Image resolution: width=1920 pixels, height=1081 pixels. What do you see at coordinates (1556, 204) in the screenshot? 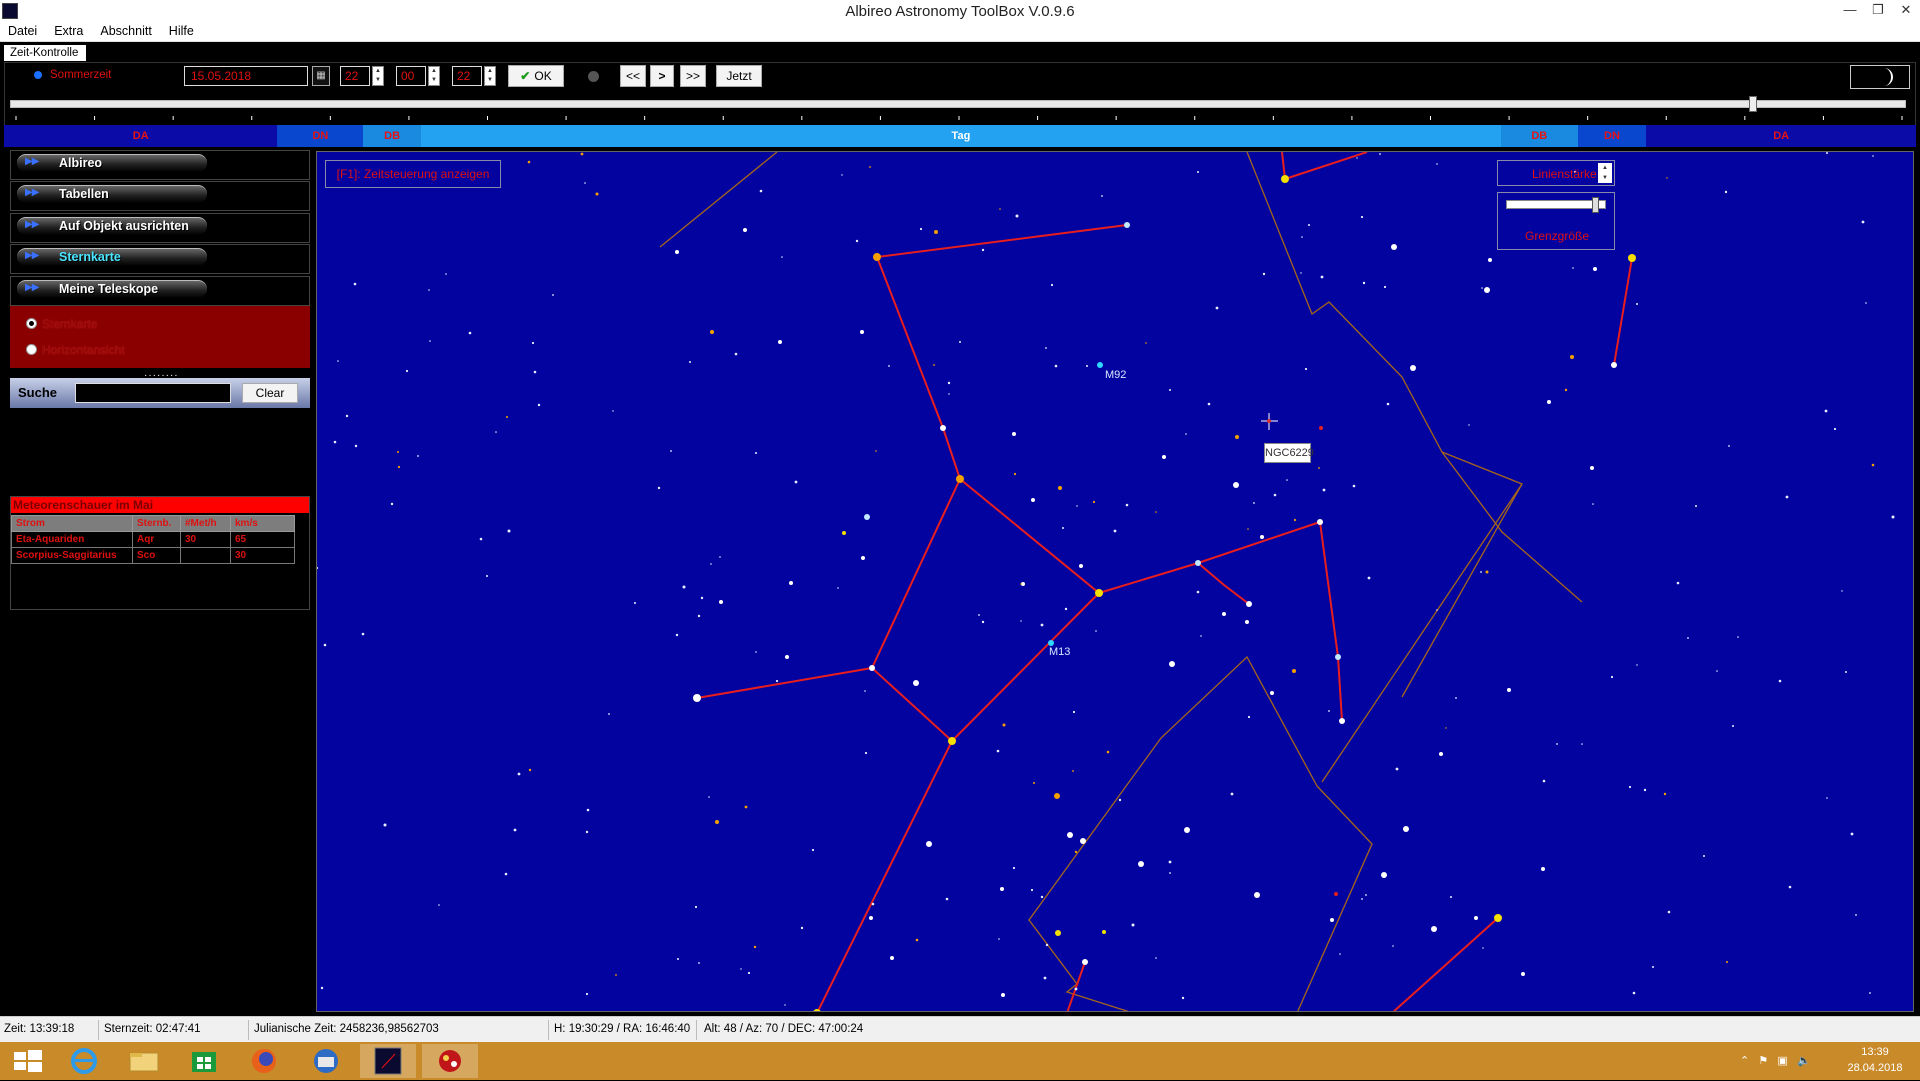
I see `limiting-magnitude-slider-track` at bounding box center [1556, 204].